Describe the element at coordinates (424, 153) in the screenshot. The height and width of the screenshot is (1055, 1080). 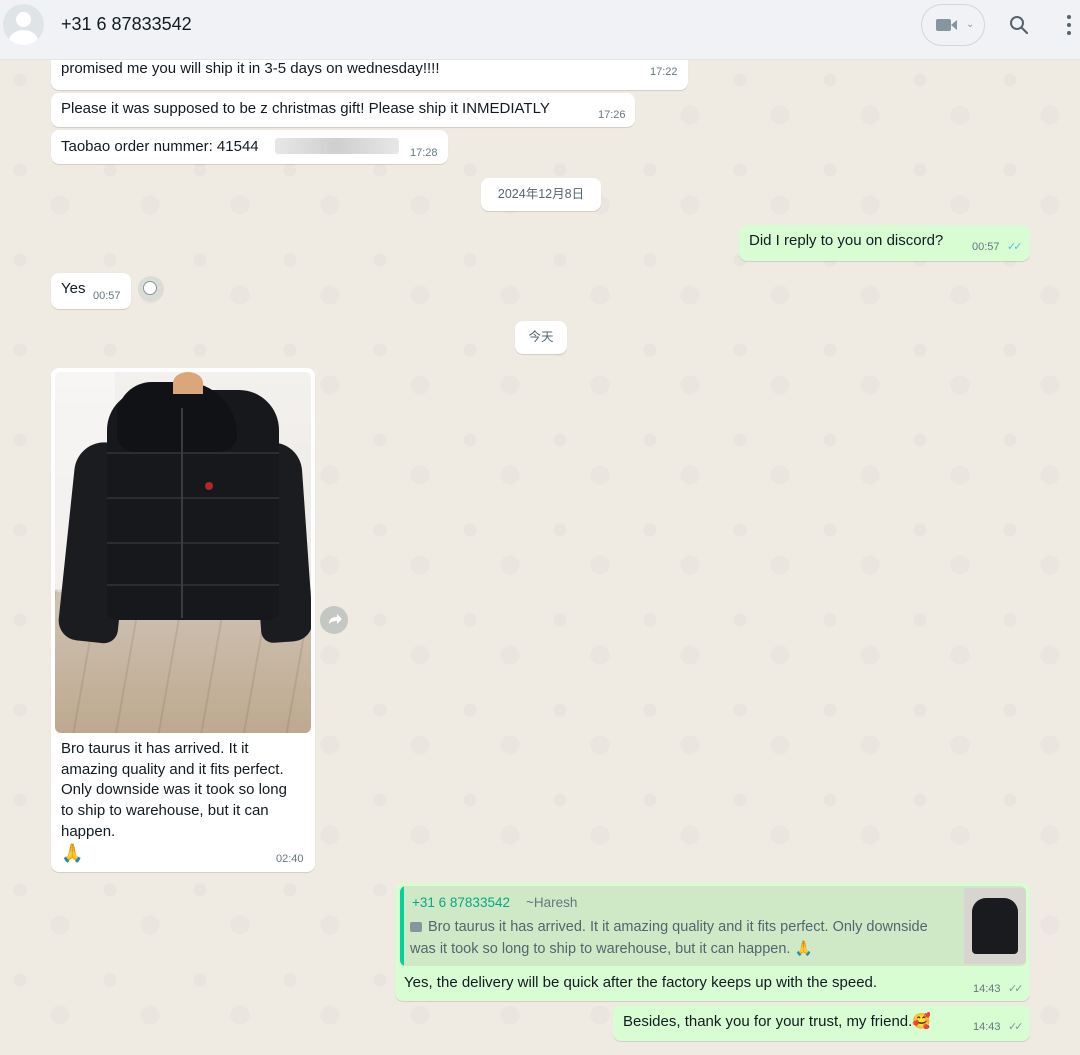
I see `message-time: 17:28` at that location.